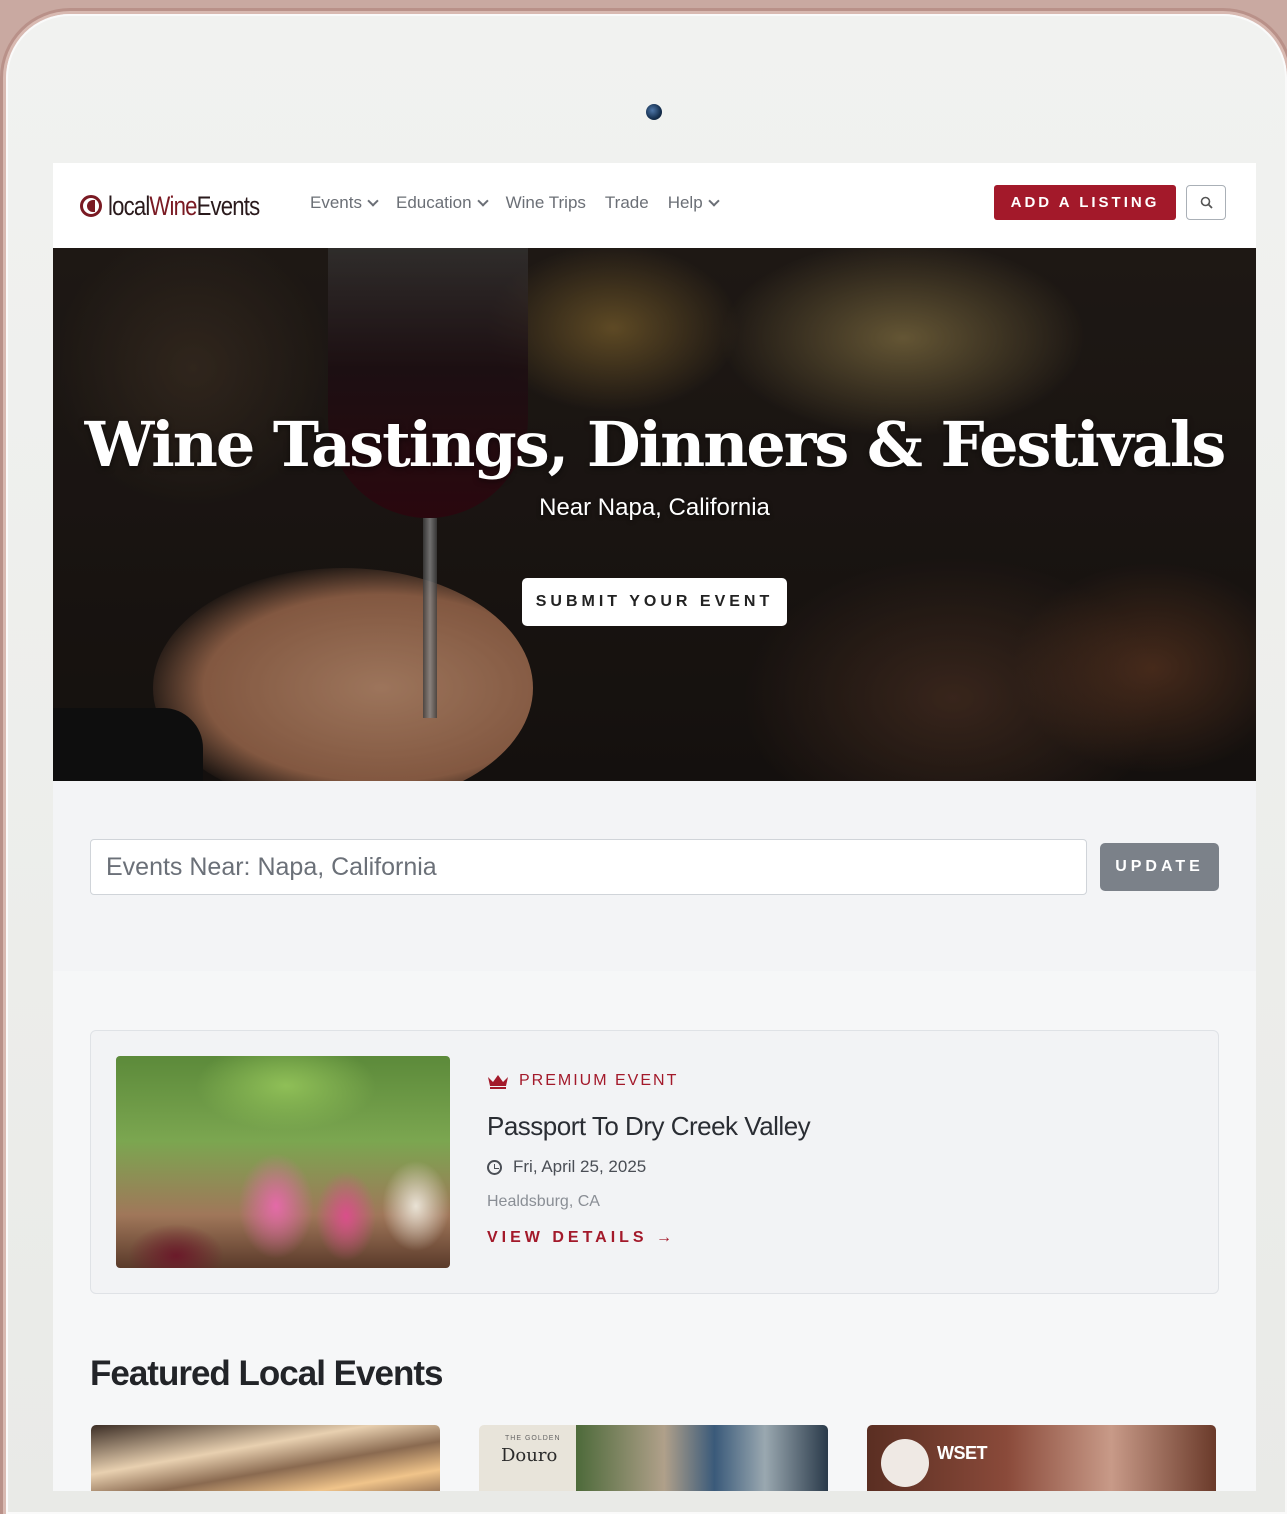 Image resolution: width=1287 pixels, height=1514 pixels. I want to click on logo-text: localWineEvents, so click(184, 205).